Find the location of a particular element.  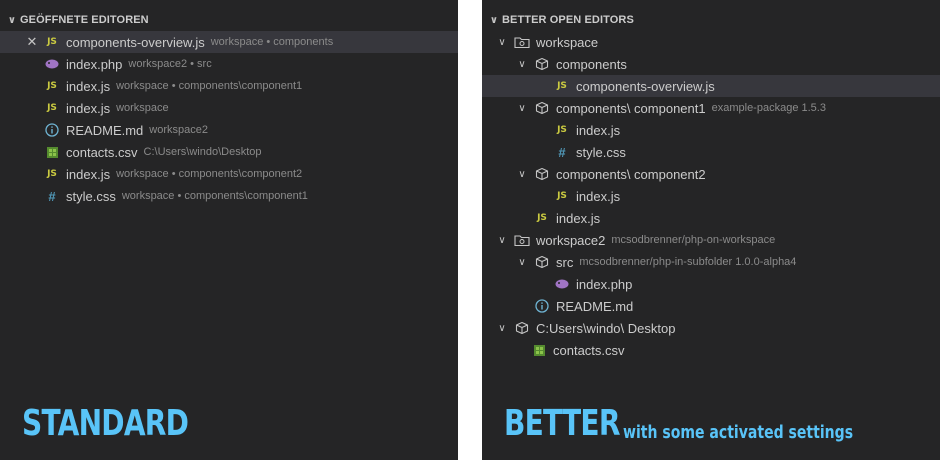

file-description: workspace • components\component2 is located at coordinates (209, 174).